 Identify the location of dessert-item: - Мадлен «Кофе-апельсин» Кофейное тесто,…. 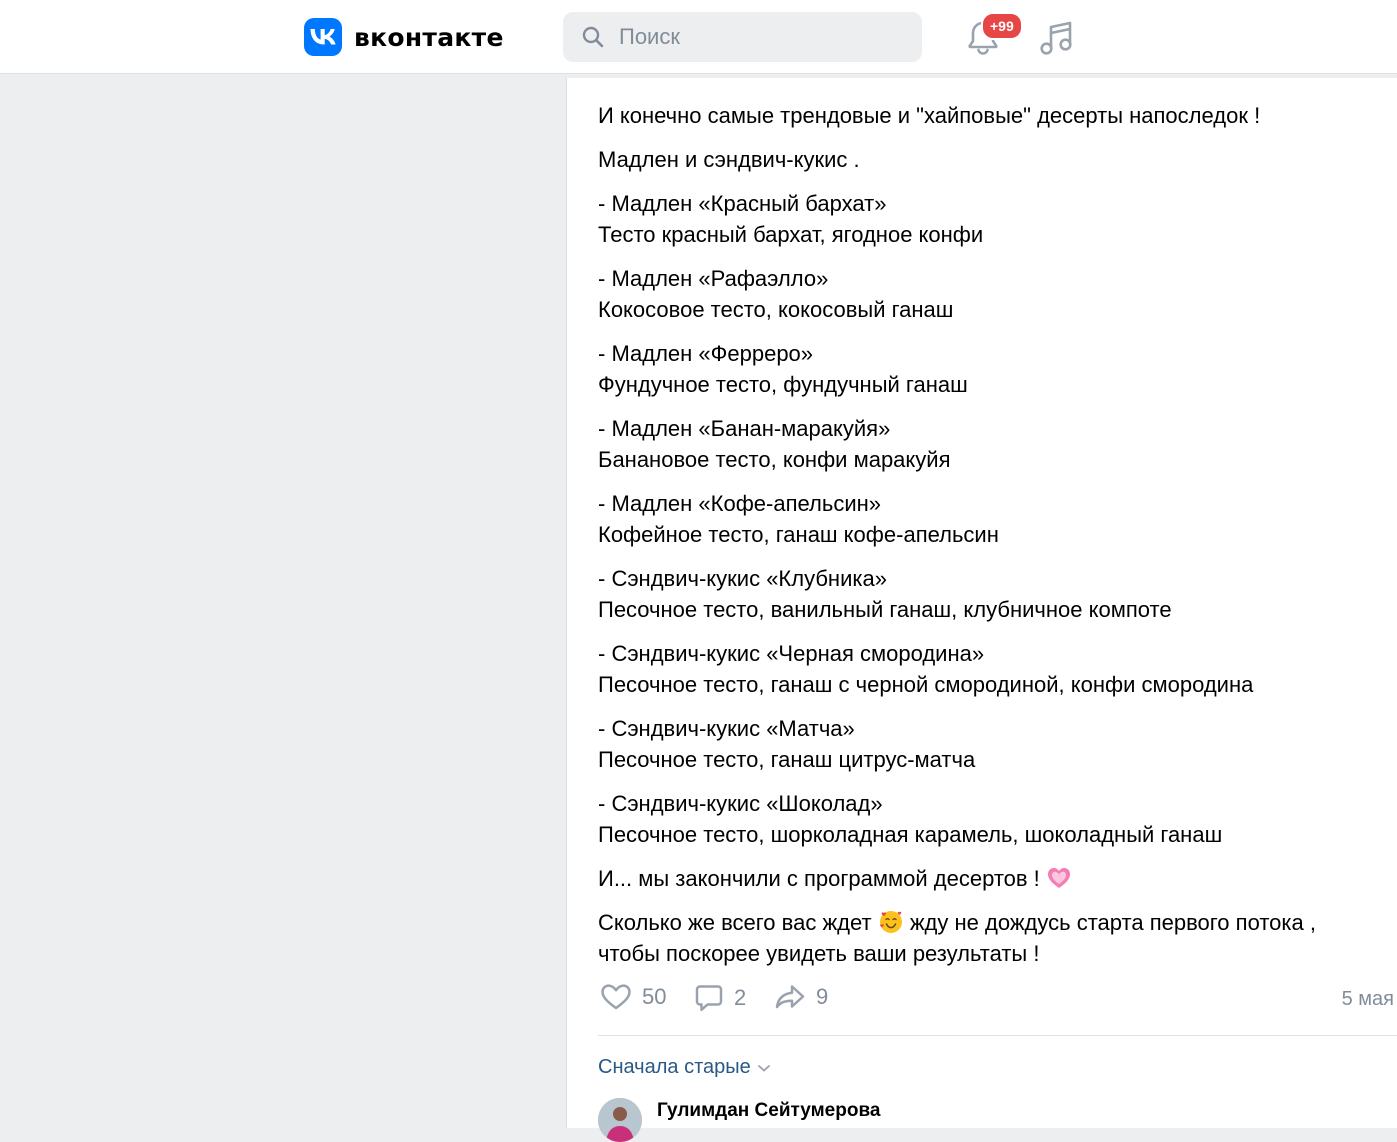
(988, 519).